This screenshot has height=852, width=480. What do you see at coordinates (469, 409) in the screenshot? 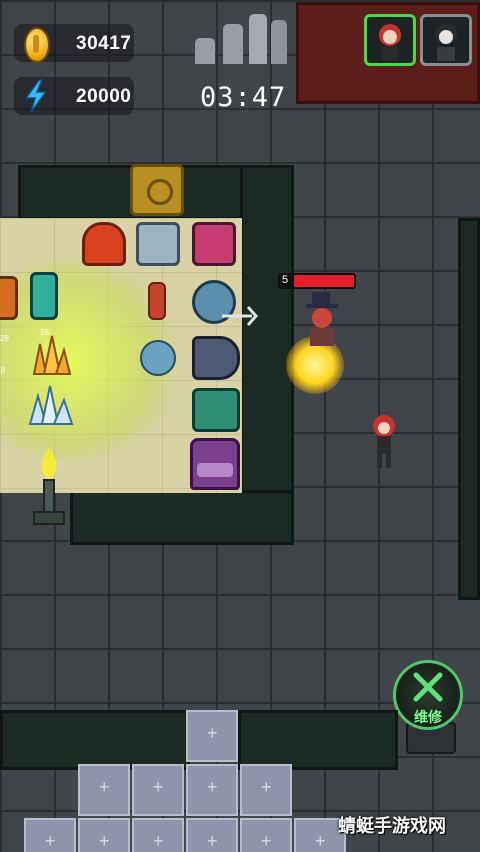
I see `corridor-wall-right` at bounding box center [469, 409].